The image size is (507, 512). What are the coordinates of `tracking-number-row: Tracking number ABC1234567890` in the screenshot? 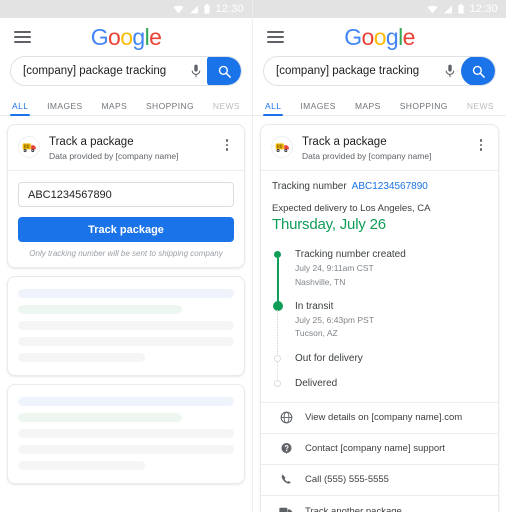 It's located at (379, 186).